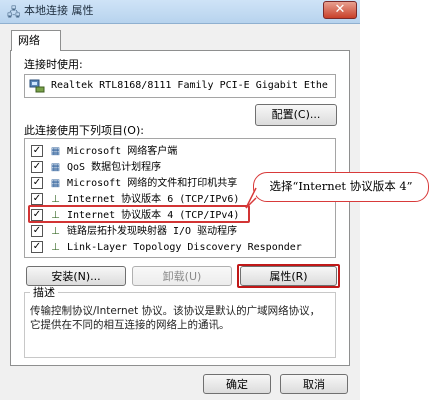 The height and width of the screenshot is (400, 440). I want to click on qos-icon: ▦, so click(55, 167).